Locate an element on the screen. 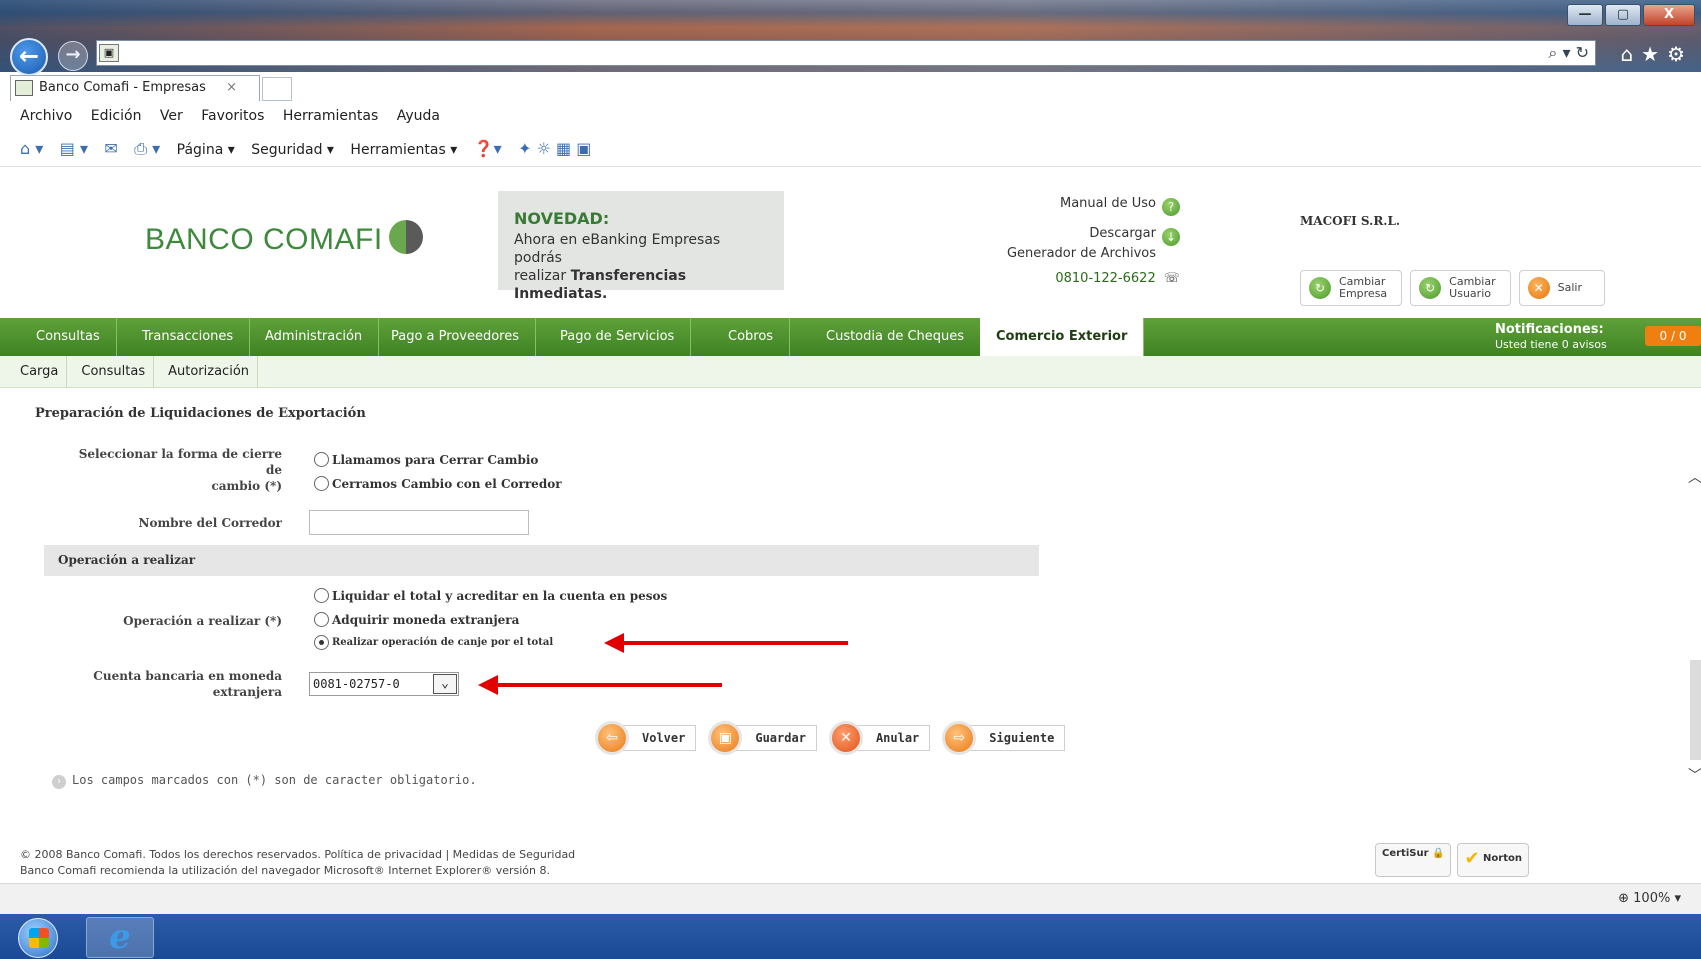  promo-title: NOVEDAD: is located at coordinates (562, 218).